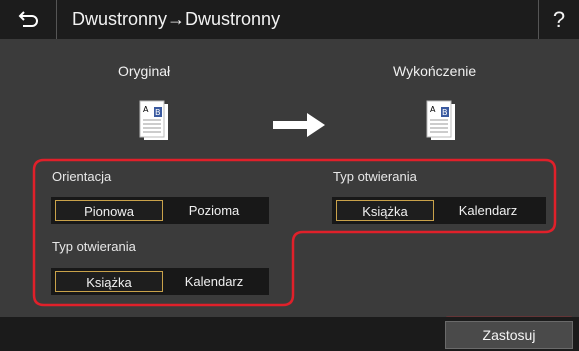  I want to click on apply-button: Zastosuj, so click(509, 335).